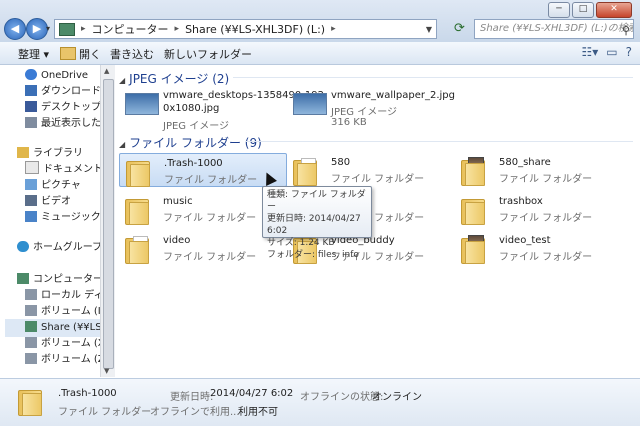  I want to click on sidebar-item-volume-z: ボリューム (Z:), so click(62, 360).